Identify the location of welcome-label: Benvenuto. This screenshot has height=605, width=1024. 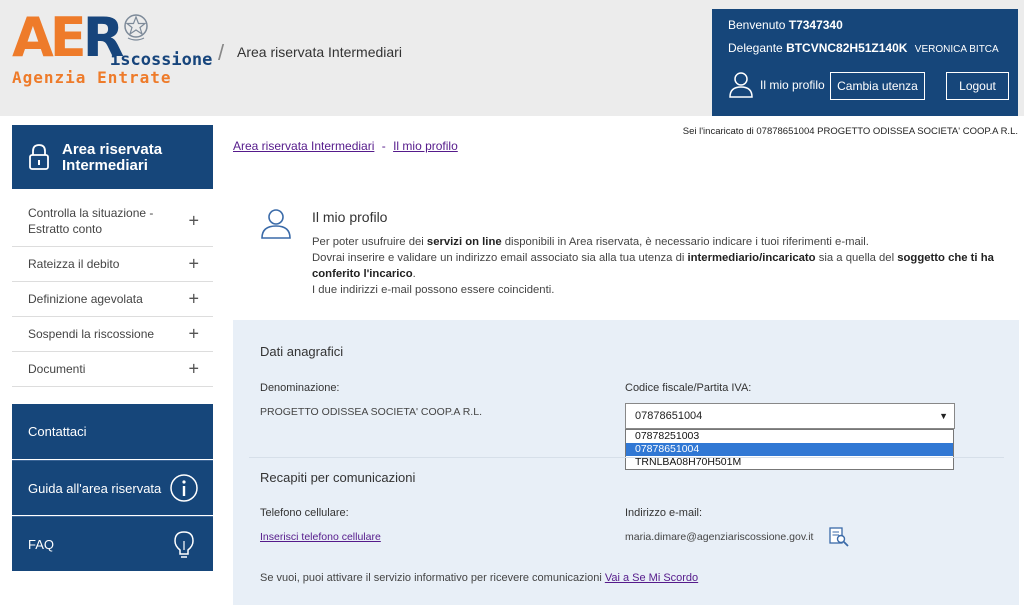
(757, 25).